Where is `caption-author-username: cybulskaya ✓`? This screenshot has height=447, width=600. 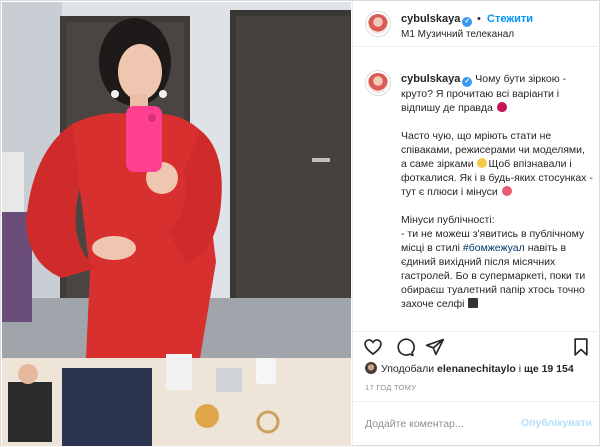
caption-author-username: cybulskaya ✓ is located at coordinates (437, 80).